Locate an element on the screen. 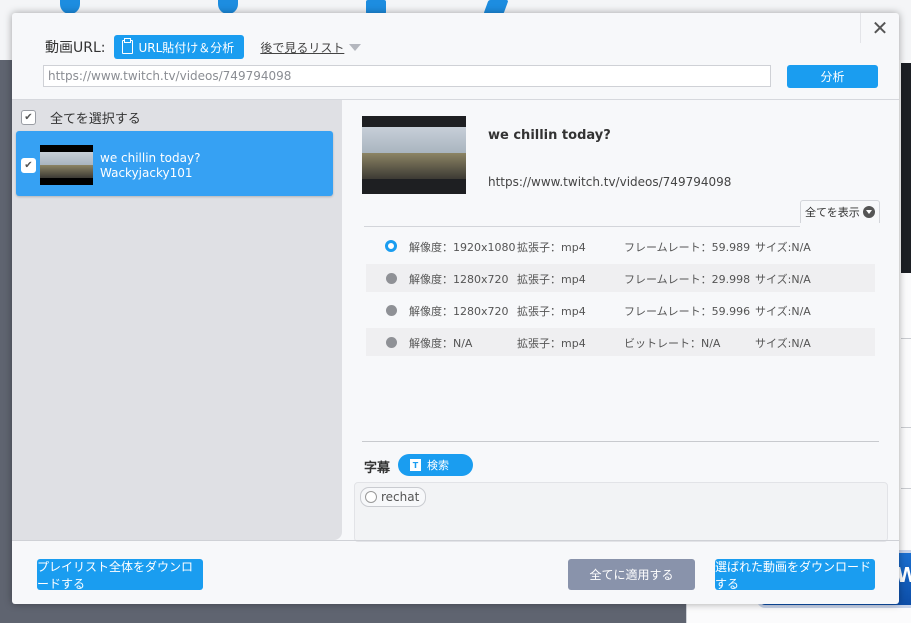 The image size is (911, 623). video-preview-thumbnail is located at coordinates (414, 155).